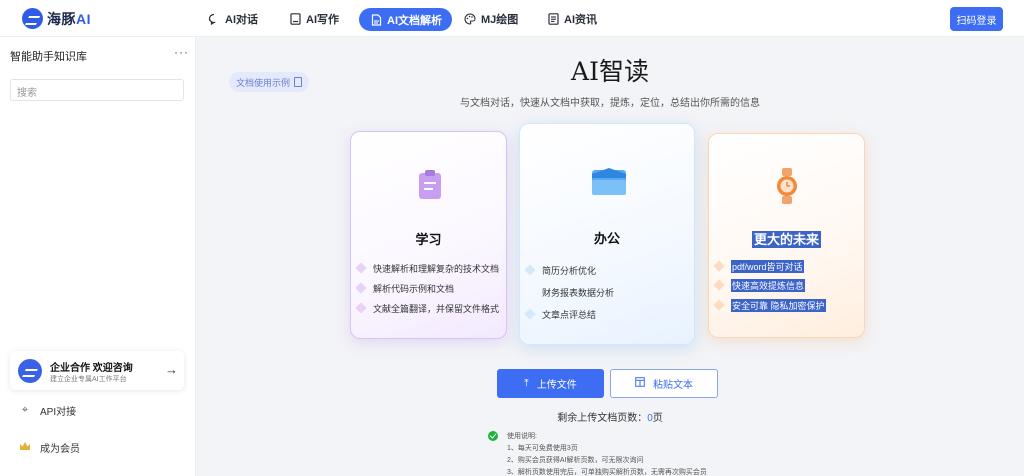 Image resolution: width=1024 pixels, height=476 pixels. I want to click on logo-name: 海豚, so click(61, 18).